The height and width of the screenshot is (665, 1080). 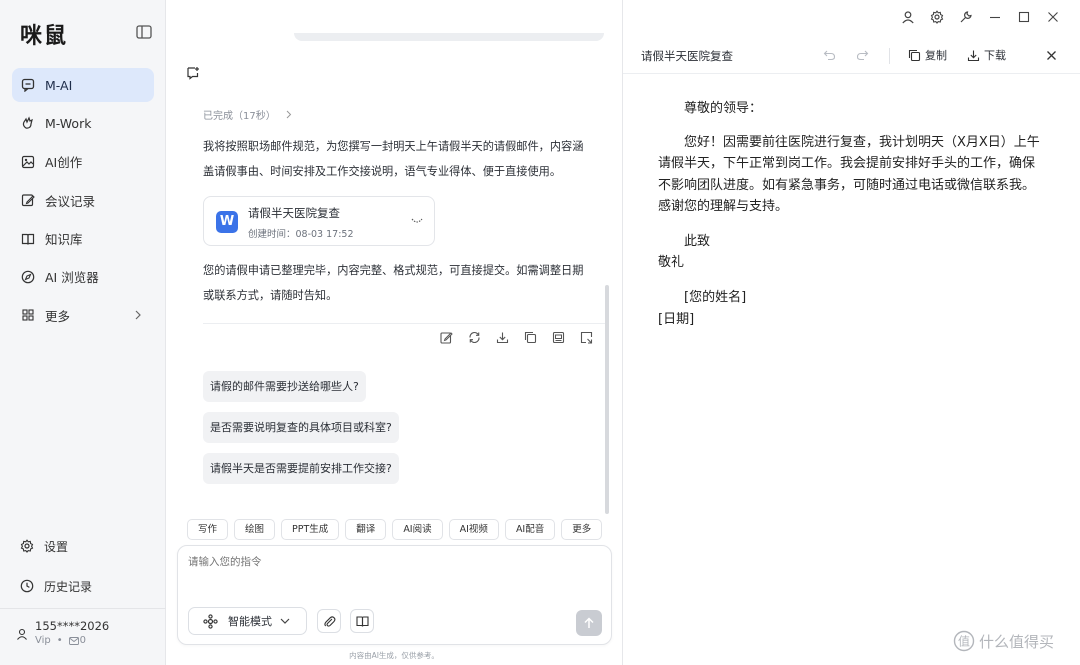 I want to click on prompt-box: 智能模式, so click(x=394, y=595).